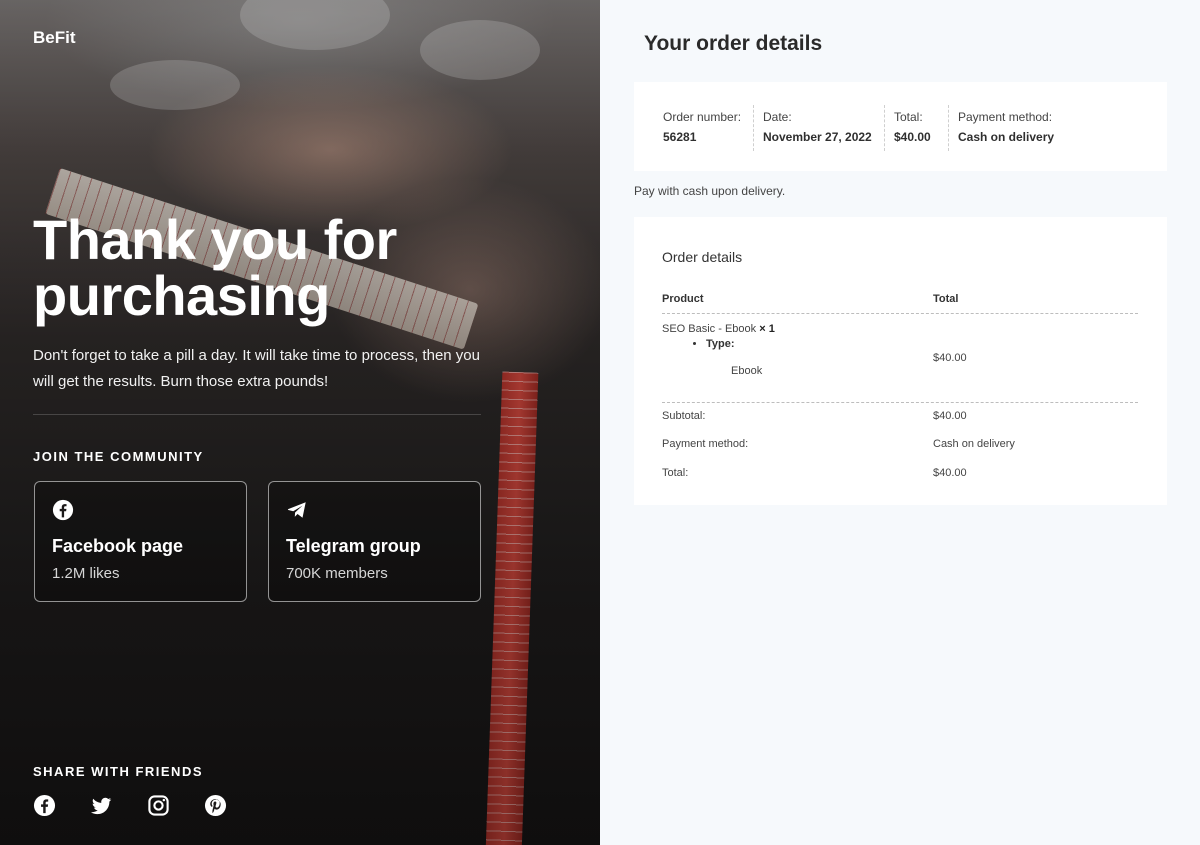 Image resolution: width=1200 pixels, height=845 pixels. What do you see at coordinates (215, 805) in the screenshot?
I see `pinterest-icon` at bounding box center [215, 805].